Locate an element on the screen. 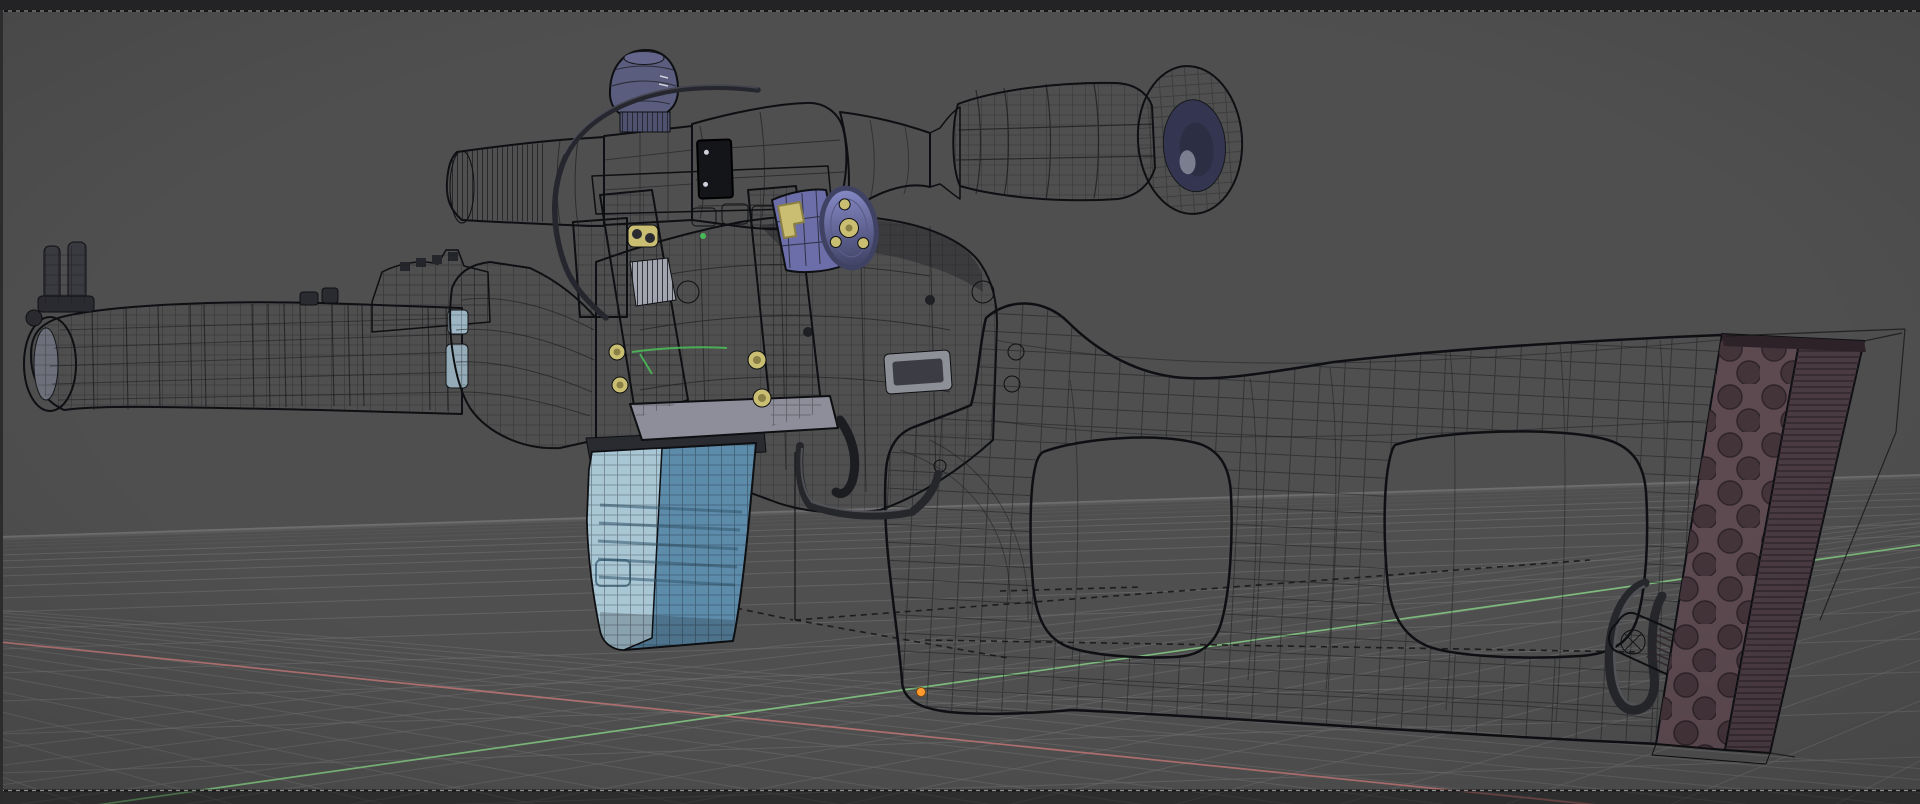  top-bar is located at coordinates (960, 5).